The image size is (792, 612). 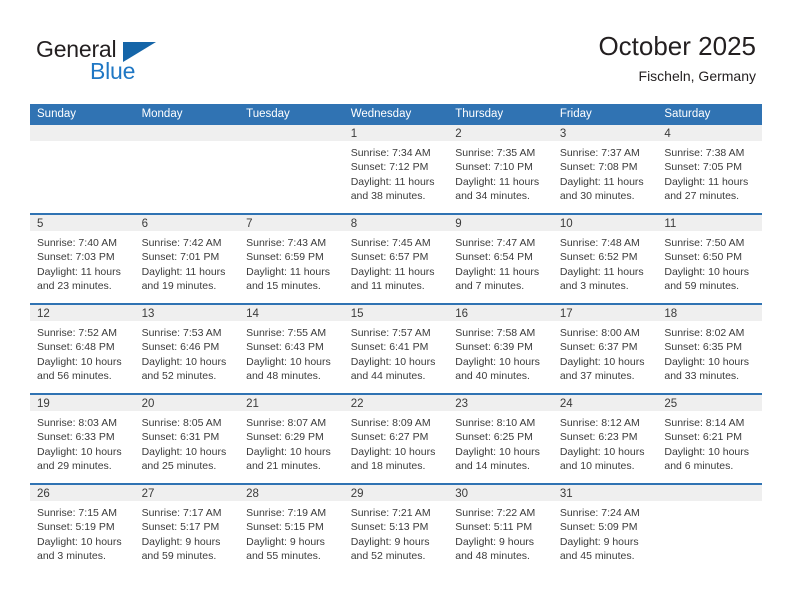 What do you see at coordinates (390, 333) in the screenshot?
I see `sunrise-text: Sunrise: 7:57 AM` at bounding box center [390, 333].